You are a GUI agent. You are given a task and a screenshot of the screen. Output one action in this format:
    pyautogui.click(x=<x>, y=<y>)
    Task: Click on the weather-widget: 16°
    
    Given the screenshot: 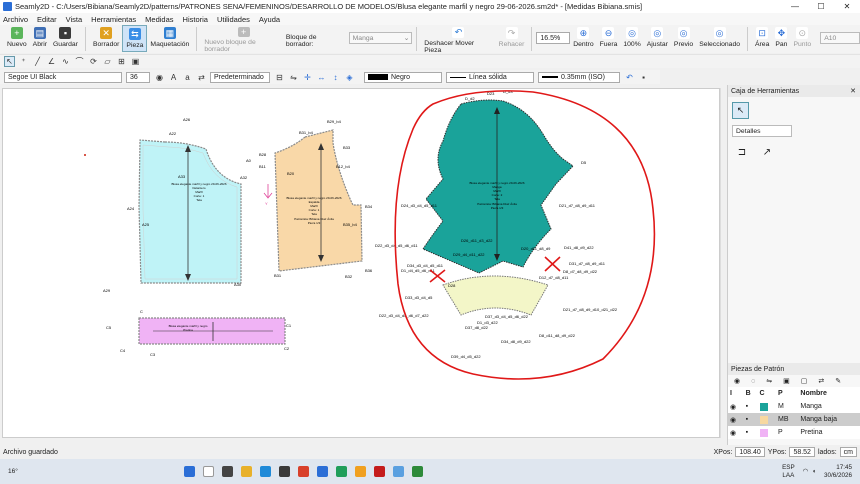 What is the action you would take?
    pyautogui.click(x=20, y=471)
    